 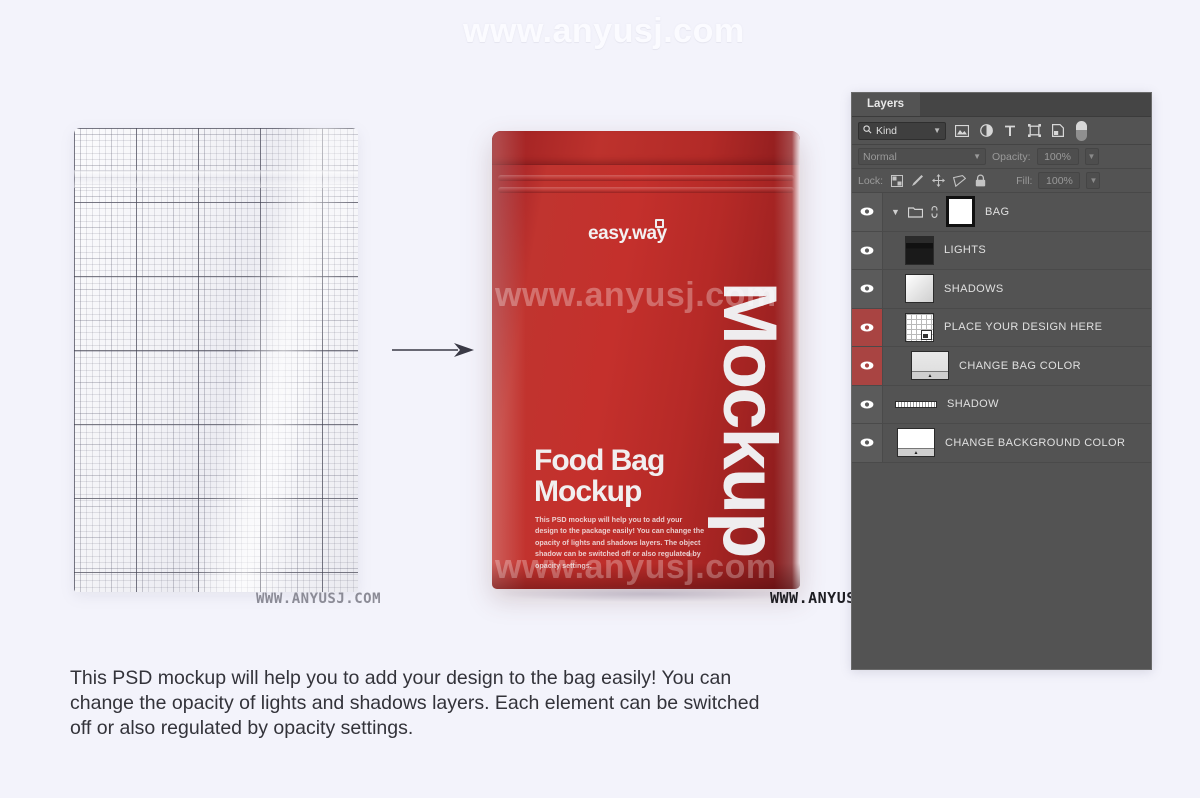 I want to click on template-zipper-band, so click(x=216, y=179).